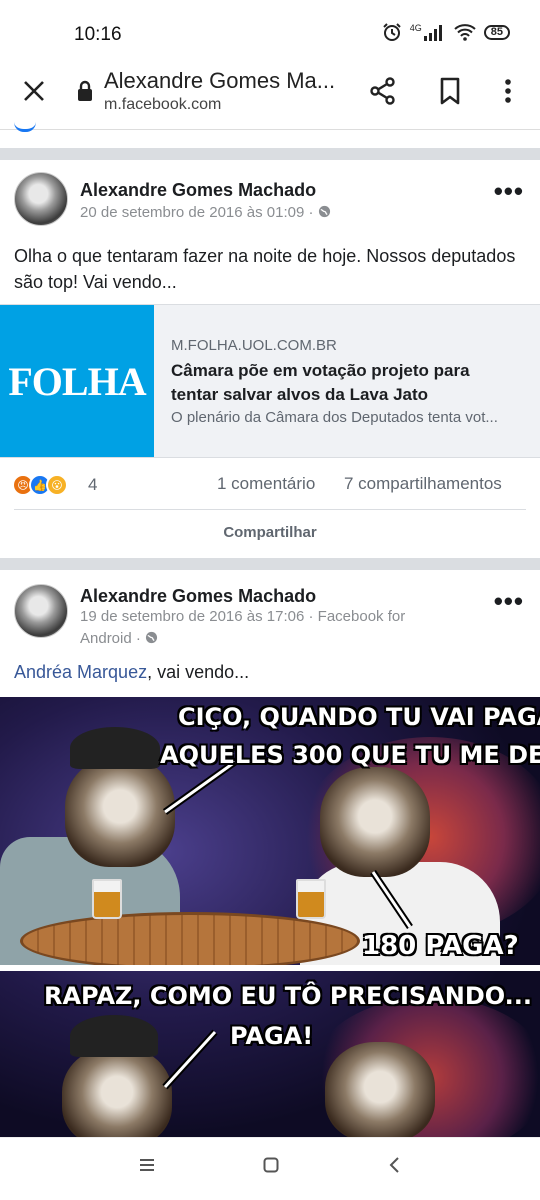 The width and height of the screenshot is (540, 1200). Describe the element at coordinates (392, 32) in the screenshot. I see `alarm-icon` at that location.